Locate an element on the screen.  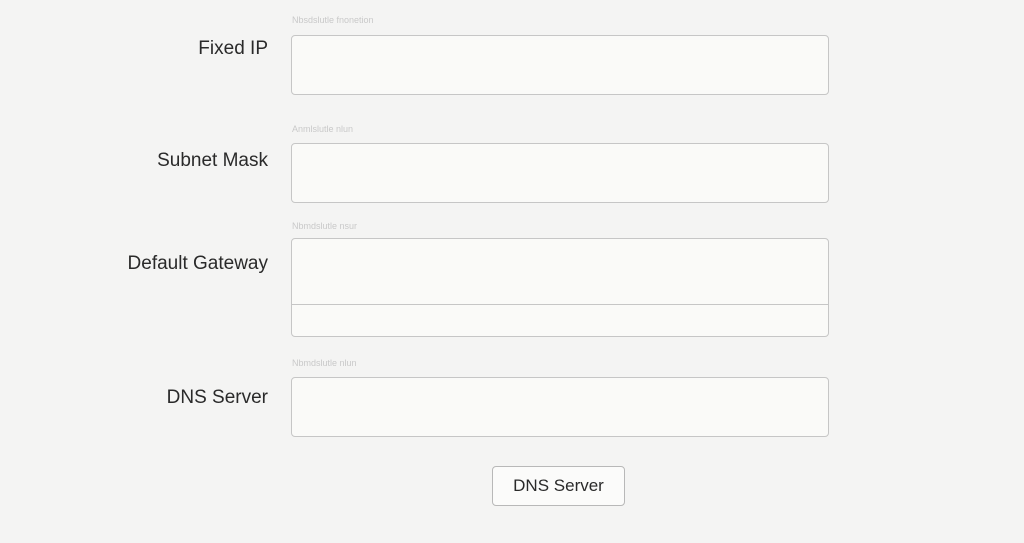
fixed-ip-label: Fixed IP is located at coordinates (233, 48).